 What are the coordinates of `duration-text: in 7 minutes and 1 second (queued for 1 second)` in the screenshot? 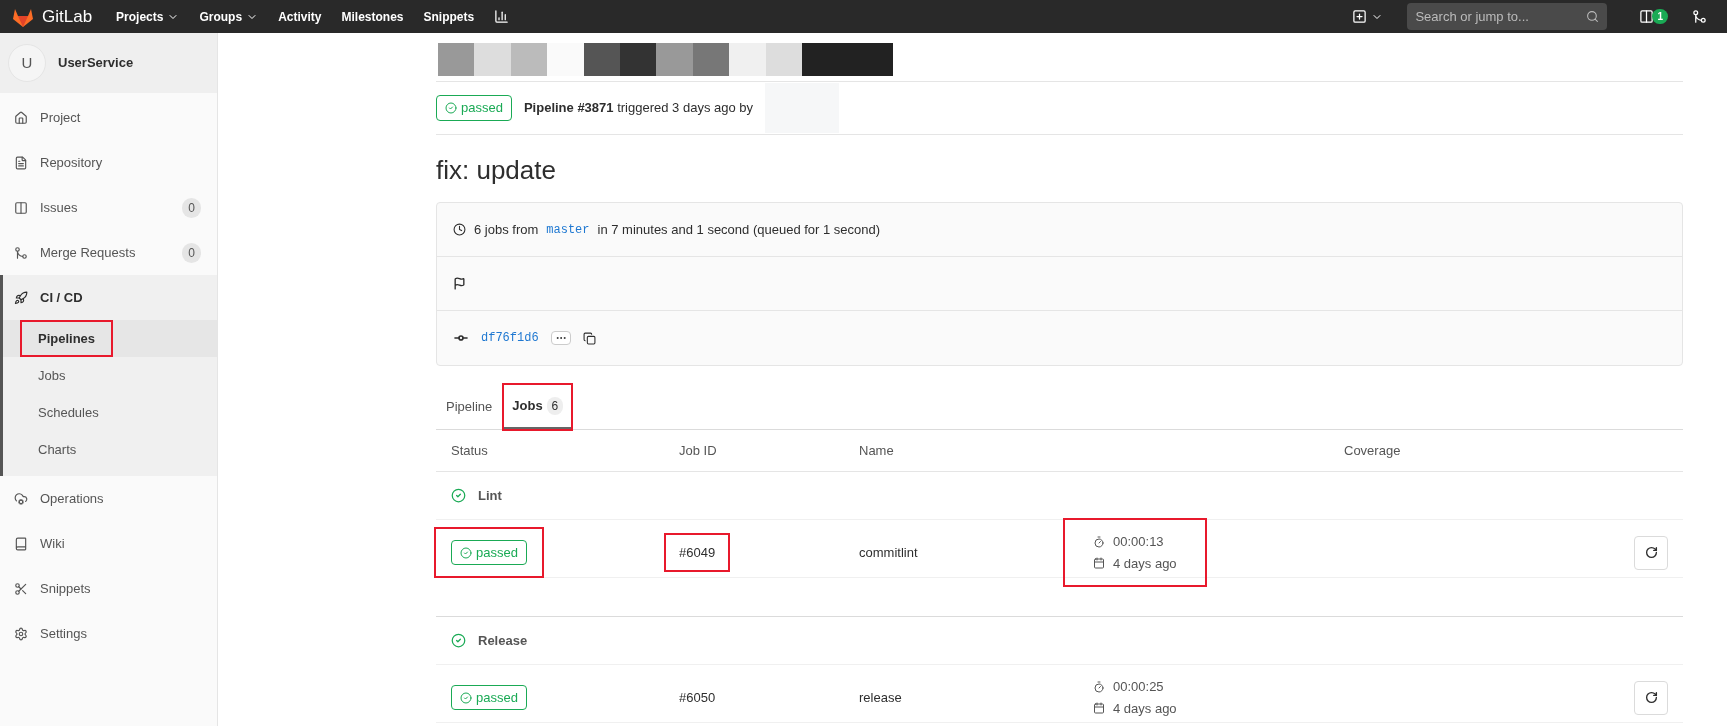 It's located at (739, 229).